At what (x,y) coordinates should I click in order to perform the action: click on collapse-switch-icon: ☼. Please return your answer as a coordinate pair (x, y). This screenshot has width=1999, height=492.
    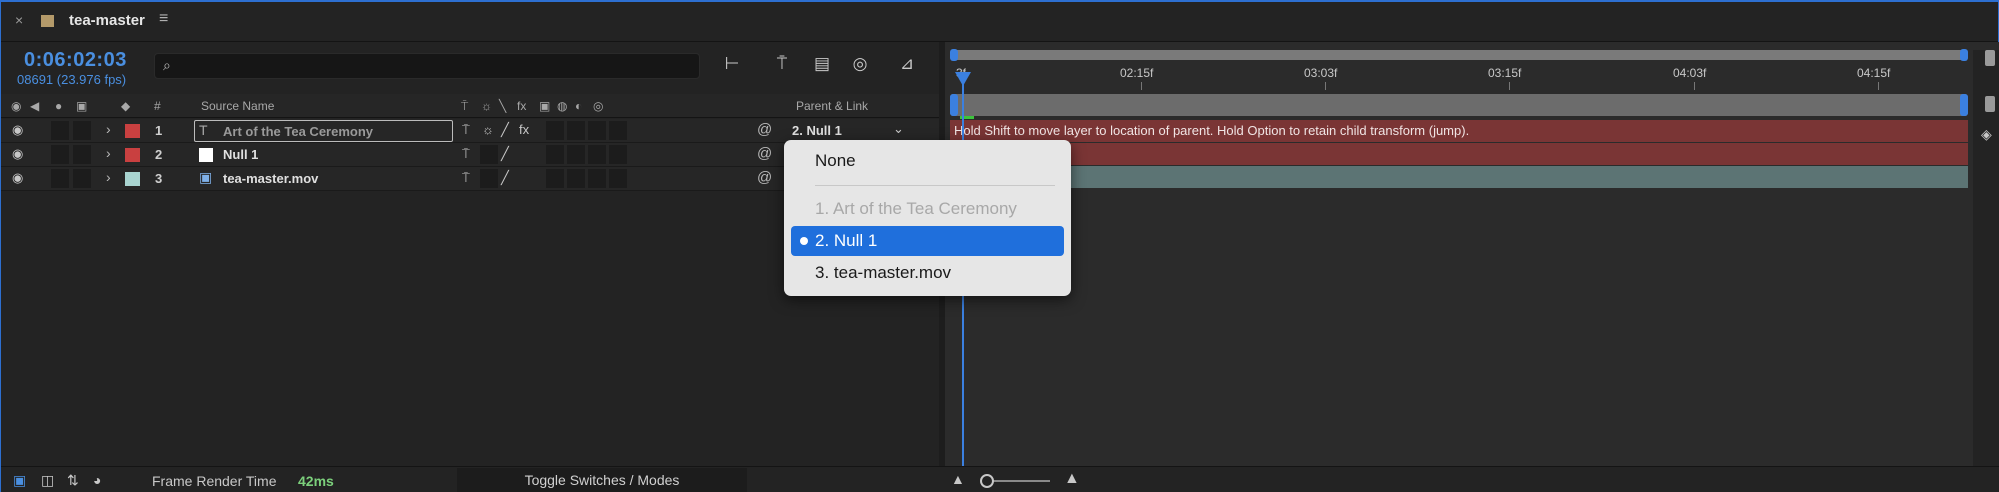
    Looking at the image, I should click on (488, 129).